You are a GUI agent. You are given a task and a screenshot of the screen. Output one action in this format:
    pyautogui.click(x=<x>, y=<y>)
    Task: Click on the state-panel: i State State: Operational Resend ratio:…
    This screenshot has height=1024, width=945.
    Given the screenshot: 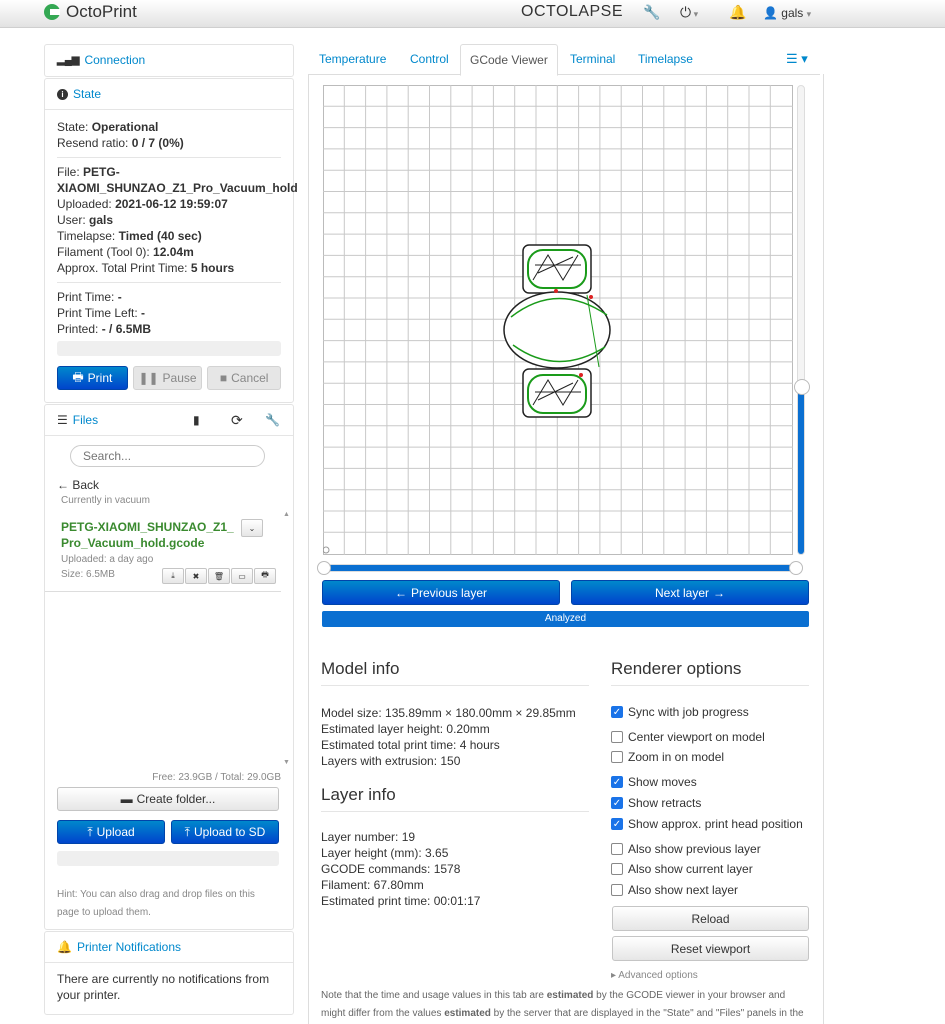 What is the action you would take?
    pyautogui.click(x=171, y=240)
    